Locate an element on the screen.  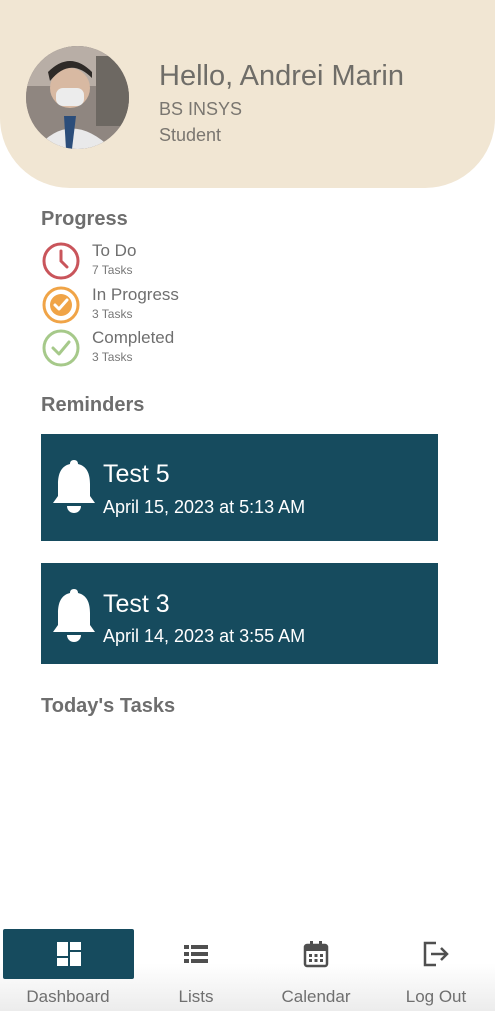
avatar is located at coordinates (77, 97).